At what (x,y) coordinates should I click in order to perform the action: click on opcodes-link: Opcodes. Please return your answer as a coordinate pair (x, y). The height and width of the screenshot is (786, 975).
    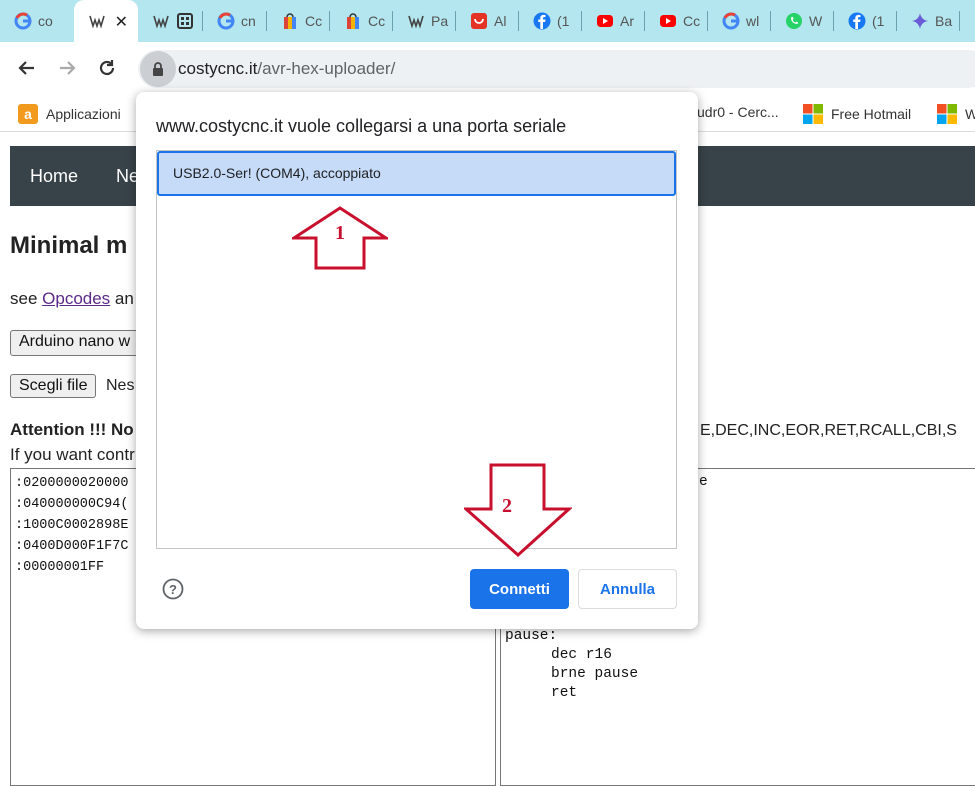
    Looking at the image, I should click on (76, 298).